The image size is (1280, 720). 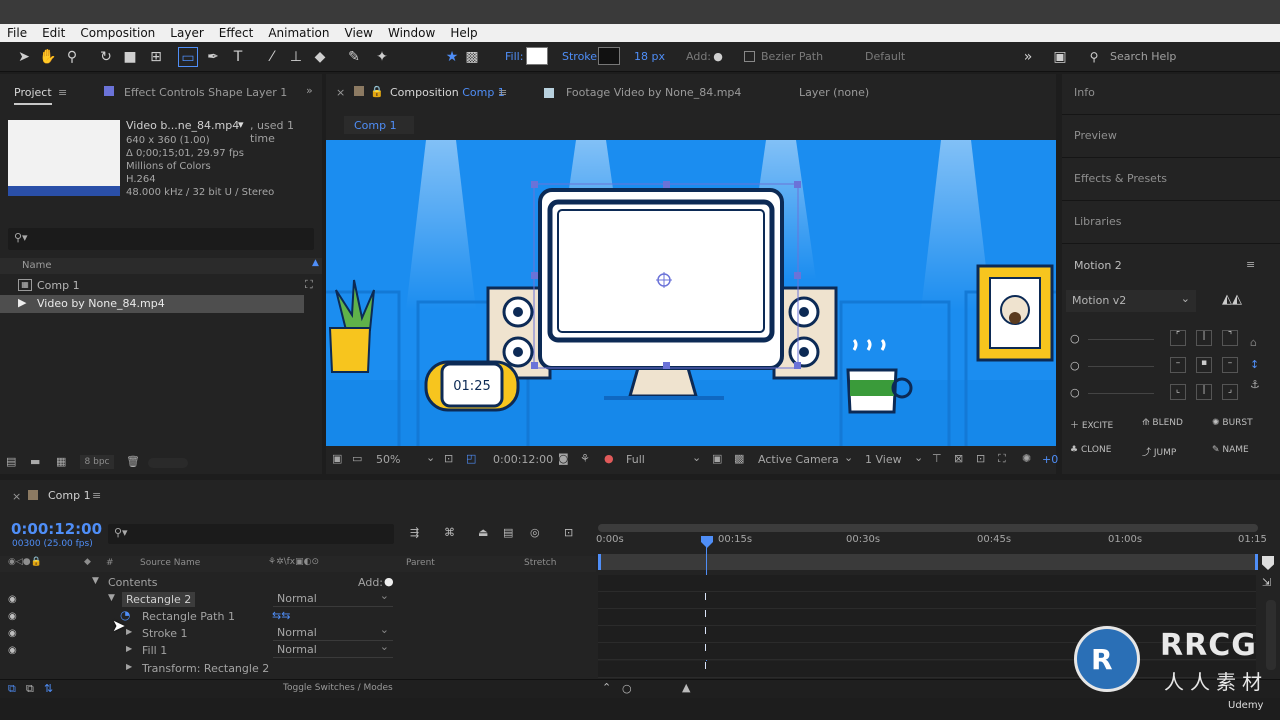 I want to click on fast-preview-icon: ⊠, so click(x=958, y=458).